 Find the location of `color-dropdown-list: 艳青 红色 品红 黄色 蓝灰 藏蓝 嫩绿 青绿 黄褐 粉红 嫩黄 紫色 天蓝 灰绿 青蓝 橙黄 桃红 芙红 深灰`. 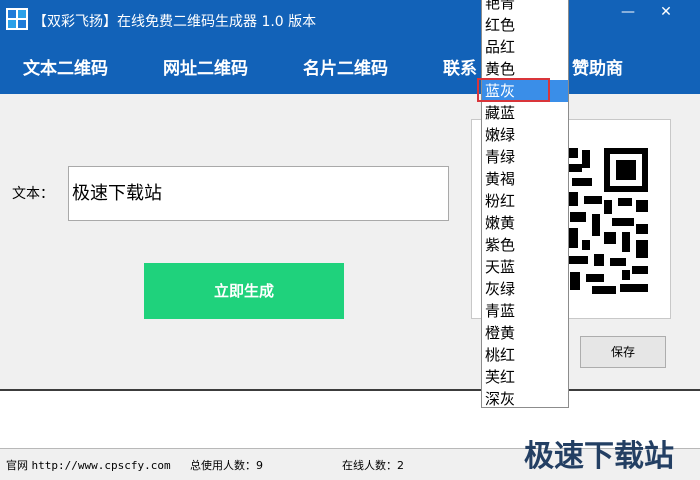

color-dropdown-list: 艳青 红色 品红 黄色 蓝灰 藏蓝 嫩绿 青绿 黄褐 粉红 嫩黄 紫色 天蓝 灰绿 青蓝 橙黄 桃红 芙红 深灰 is located at coordinates (525, 204).